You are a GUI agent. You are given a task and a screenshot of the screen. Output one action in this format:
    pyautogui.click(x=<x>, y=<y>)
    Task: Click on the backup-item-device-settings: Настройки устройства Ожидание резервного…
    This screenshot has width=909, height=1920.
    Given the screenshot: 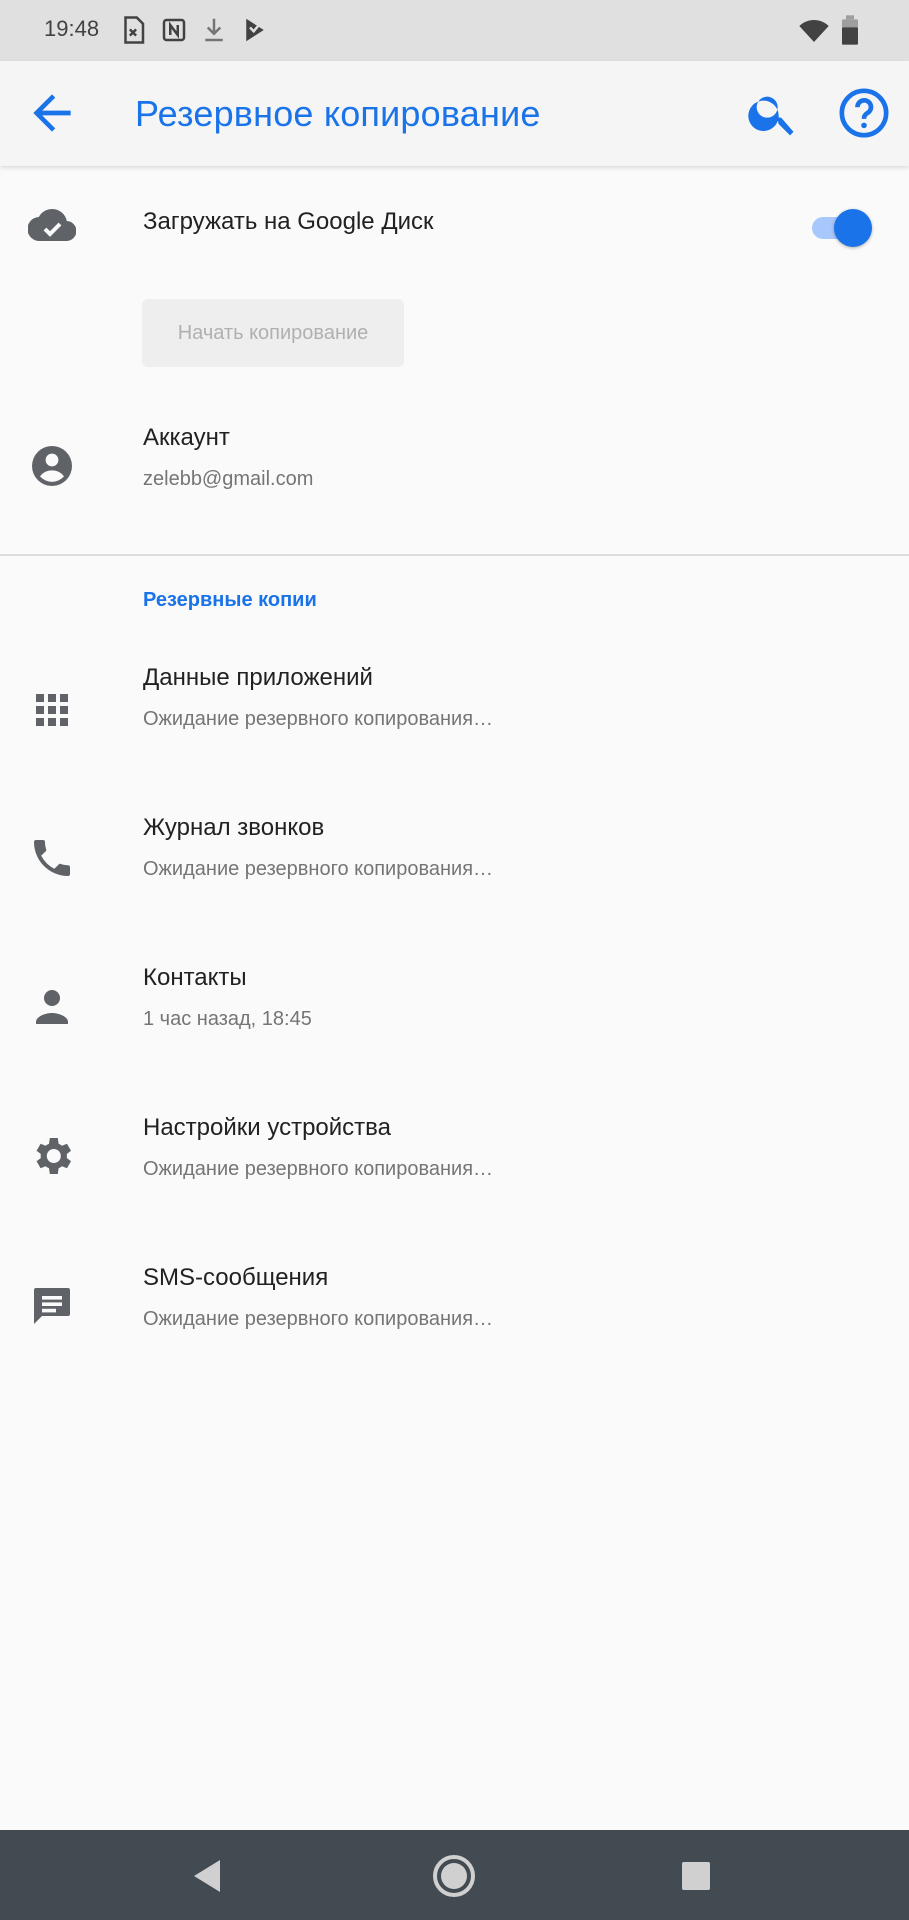 What is the action you would take?
    pyautogui.click(x=454, y=1155)
    